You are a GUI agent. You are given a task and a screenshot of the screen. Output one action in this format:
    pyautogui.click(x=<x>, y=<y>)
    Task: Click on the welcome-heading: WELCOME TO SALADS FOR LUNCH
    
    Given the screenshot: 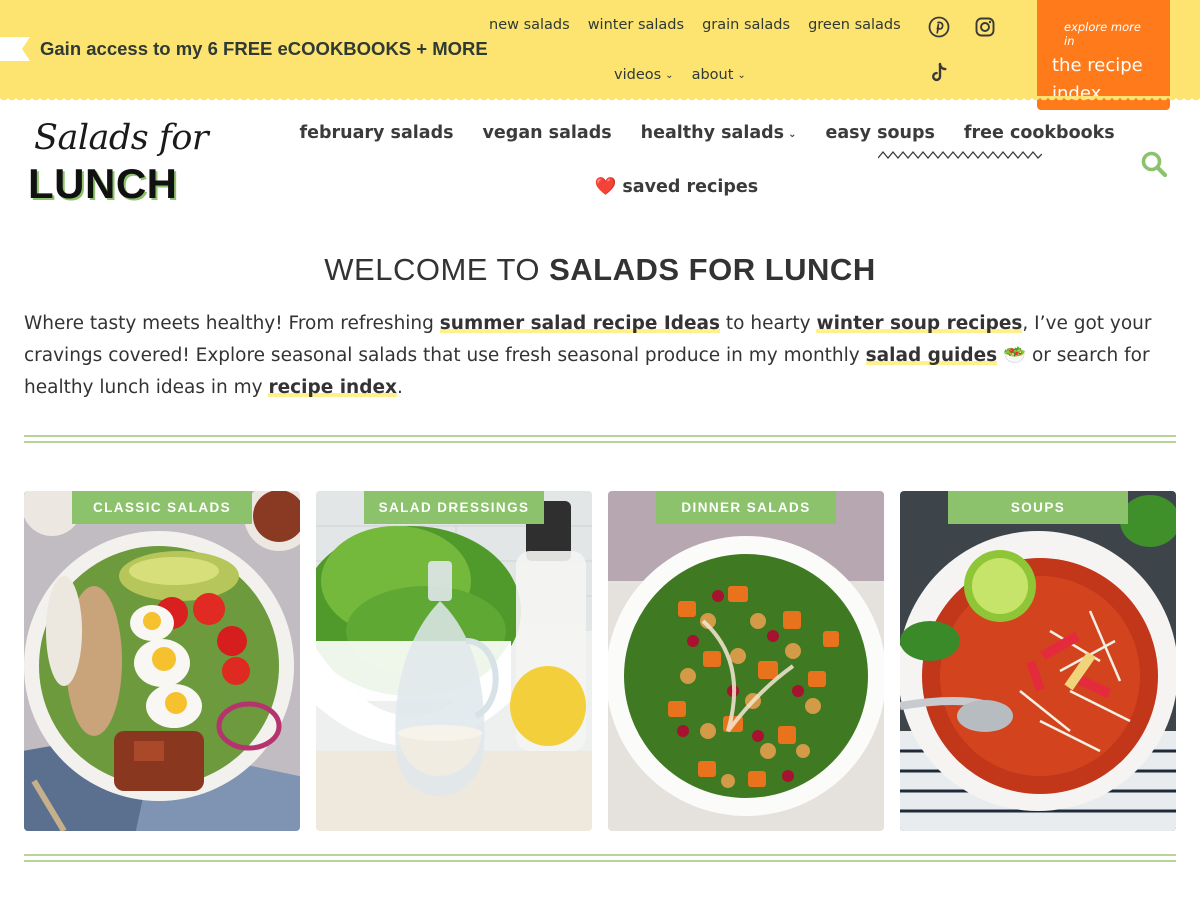 What is the action you would take?
    pyautogui.click(x=600, y=270)
    